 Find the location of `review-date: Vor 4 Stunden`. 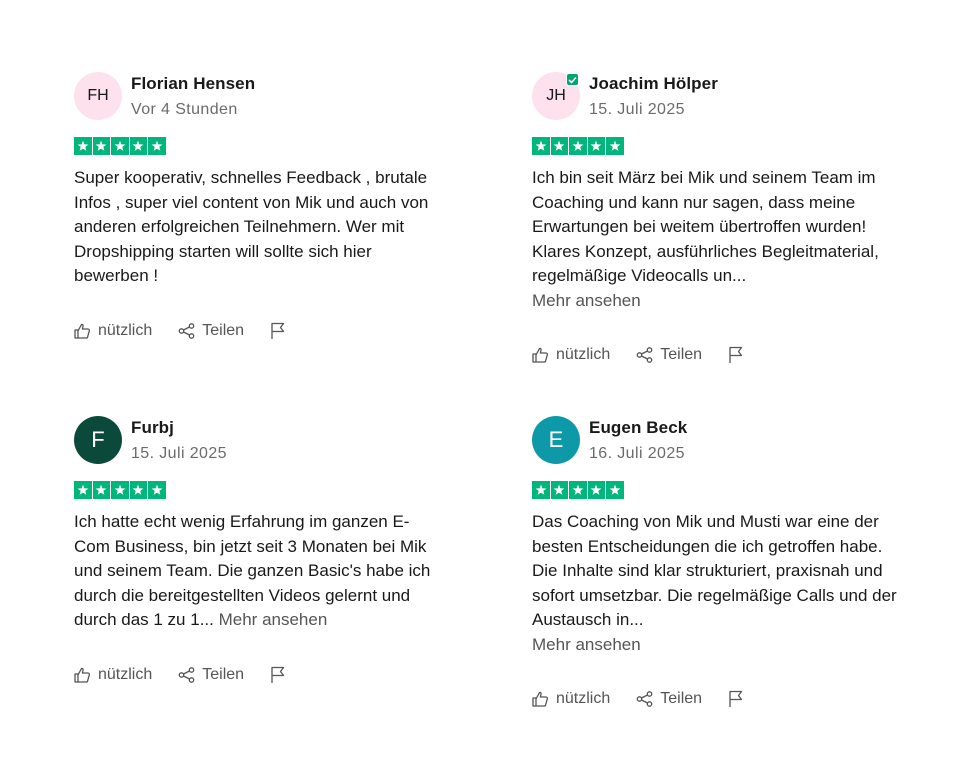

review-date: Vor 4 Stunden is located at coordinates (184, 109).